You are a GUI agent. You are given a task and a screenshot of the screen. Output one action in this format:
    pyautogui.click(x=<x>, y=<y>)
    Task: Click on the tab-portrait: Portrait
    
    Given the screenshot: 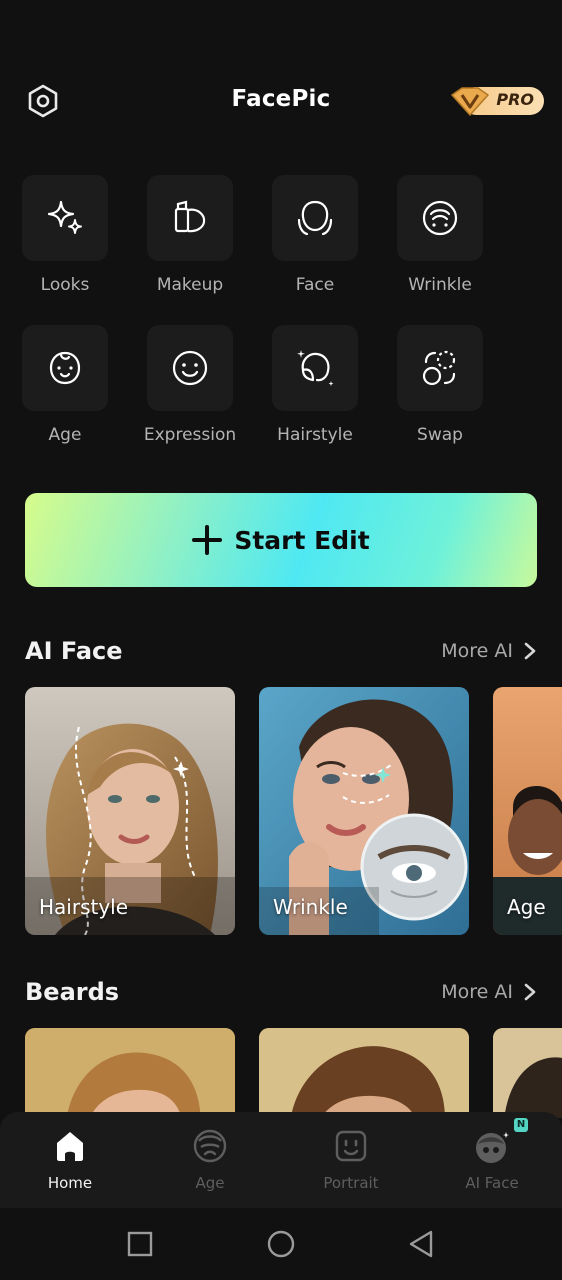 What is the action you would take?
    pyautogui.click(x=351, y=1159)
    